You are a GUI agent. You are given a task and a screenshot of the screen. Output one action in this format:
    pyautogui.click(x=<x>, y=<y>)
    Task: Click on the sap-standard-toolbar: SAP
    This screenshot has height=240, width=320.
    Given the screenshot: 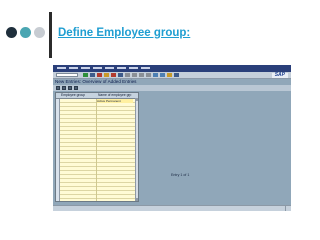 What is the action you would take?
    pyautogui.click(x=172, y=75)
    